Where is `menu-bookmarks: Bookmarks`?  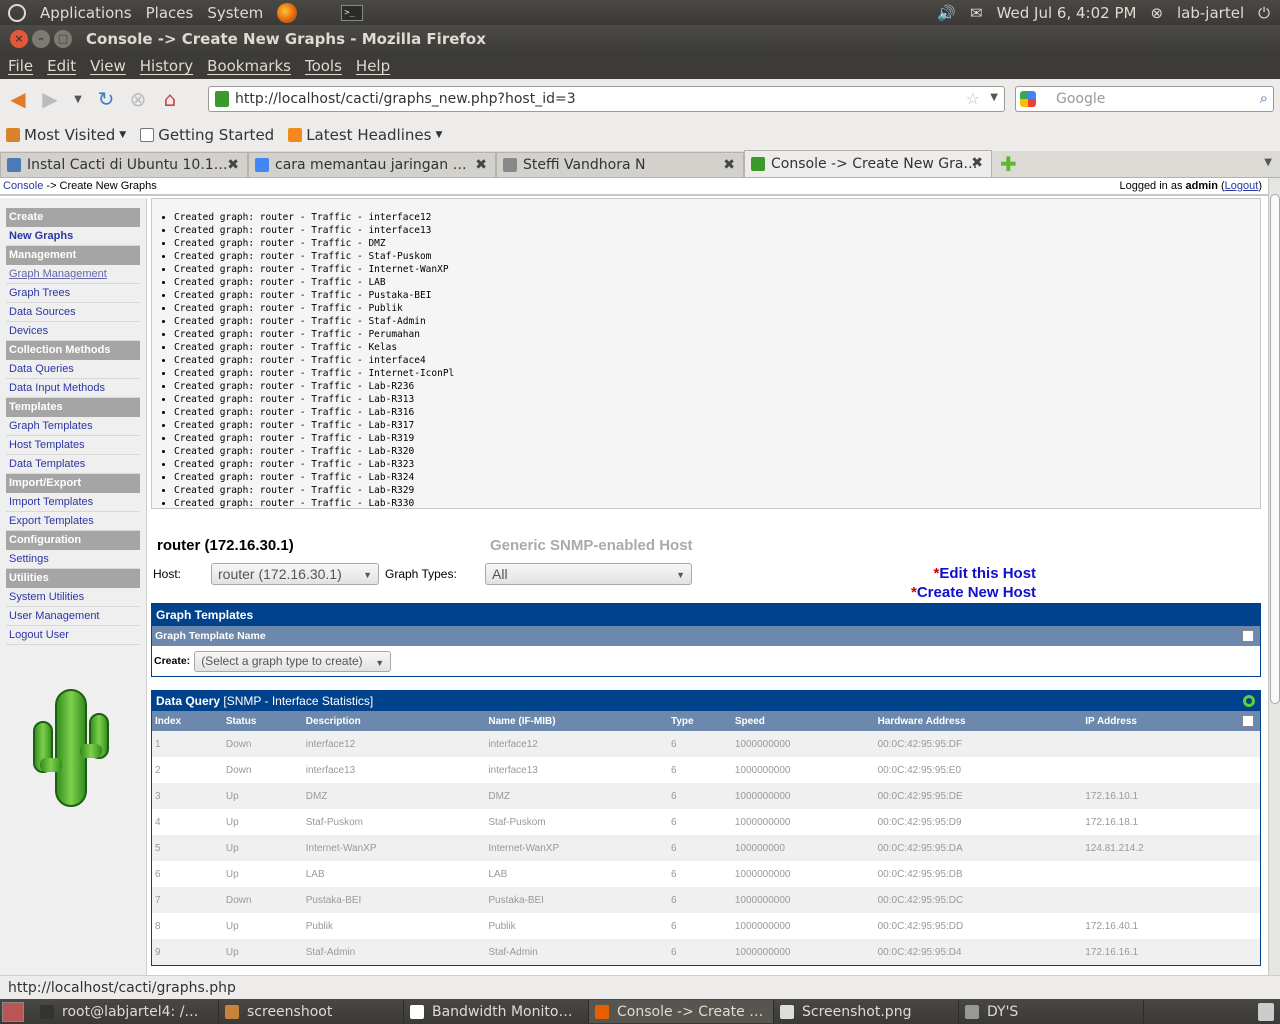
menu-bookmarks: Bookmarks is located at coordinates (249, 66).